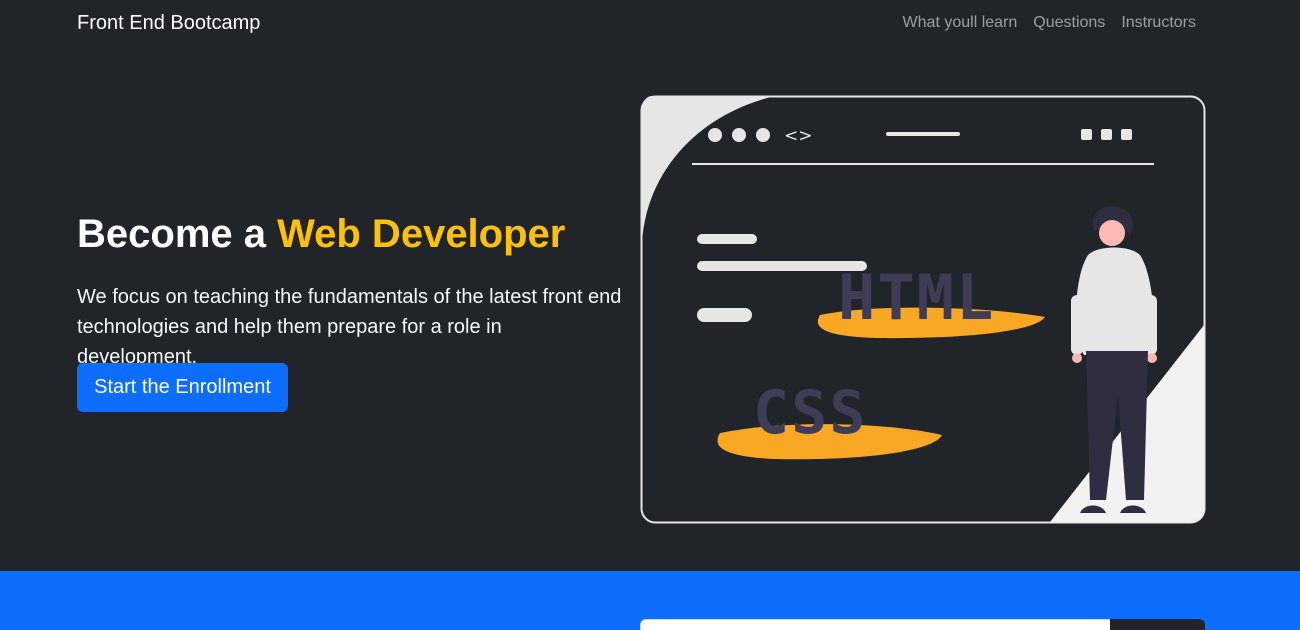  What do you see at coordinates (182, 387) in the screenshot?
I see `start-enrollment-button: Start the Enrollment` at bounding box center [182, 387].